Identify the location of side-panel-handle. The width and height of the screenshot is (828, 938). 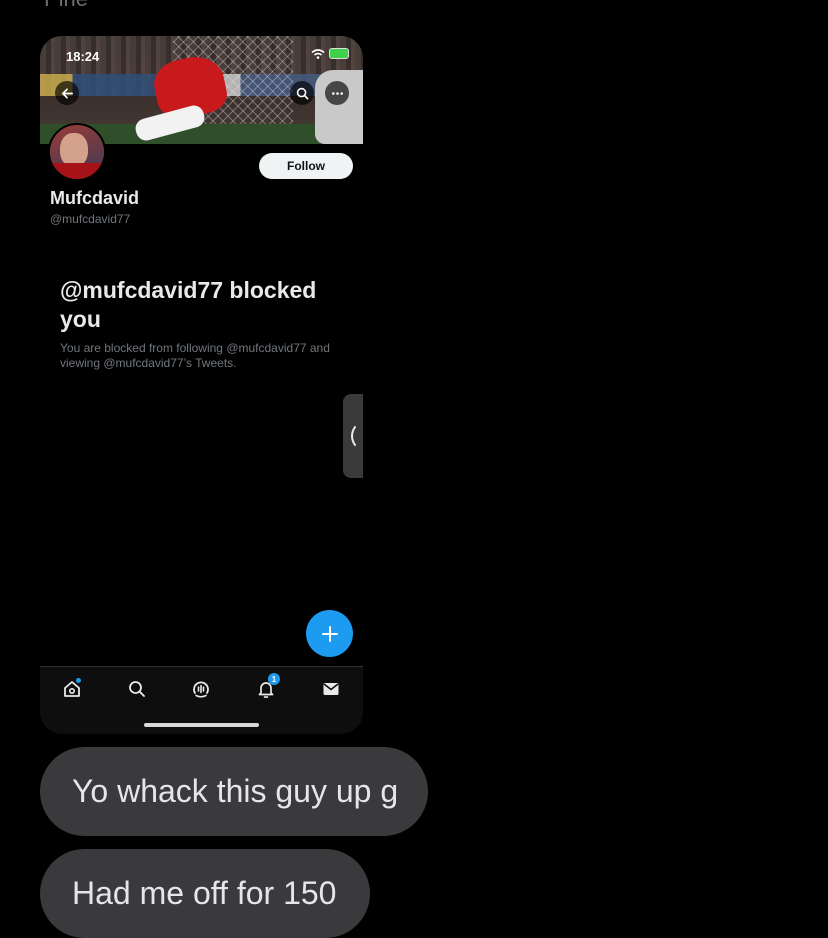
(353, 436).